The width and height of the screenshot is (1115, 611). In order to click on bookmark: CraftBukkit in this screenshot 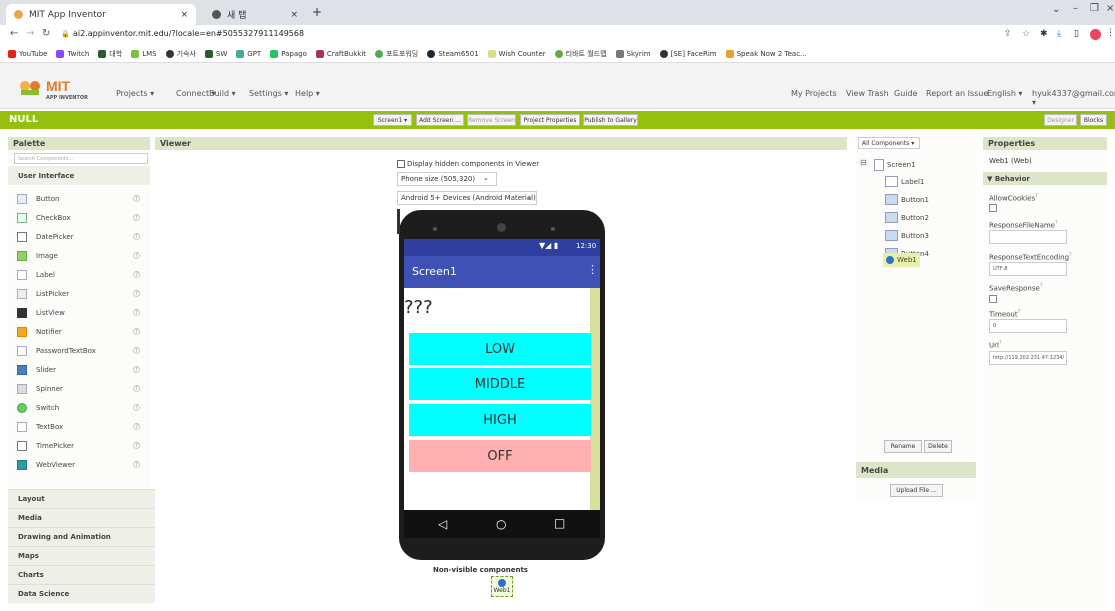, I will do `click(340, 53)`.